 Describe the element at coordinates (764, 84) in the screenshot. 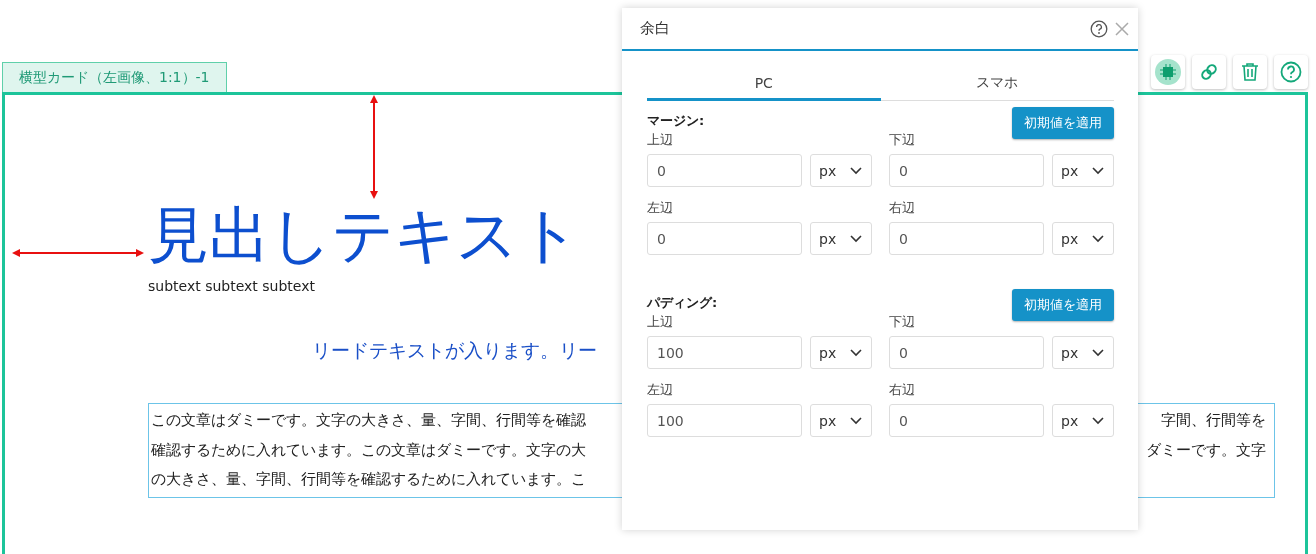

I see `tab: PC` at that location.